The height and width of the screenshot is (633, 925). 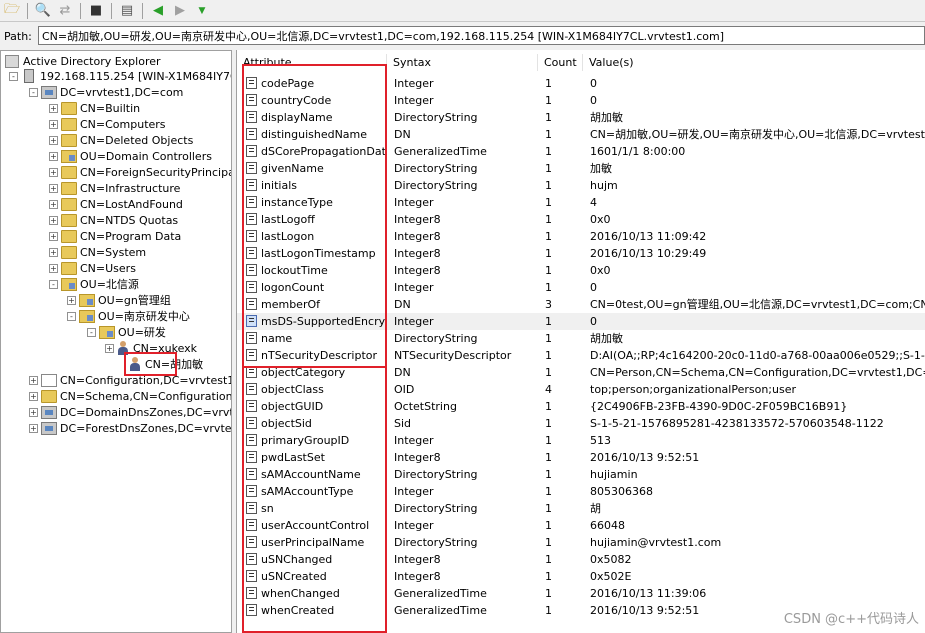 I want to click on cell-value: 4, so click(x=593, y=202).